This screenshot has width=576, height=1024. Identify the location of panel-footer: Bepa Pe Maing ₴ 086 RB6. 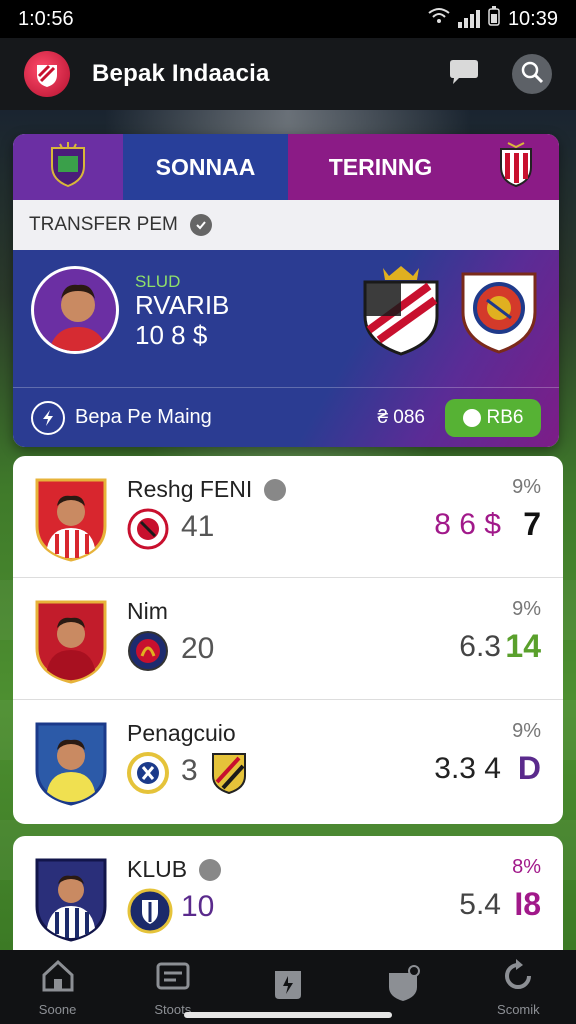
(286, 417).